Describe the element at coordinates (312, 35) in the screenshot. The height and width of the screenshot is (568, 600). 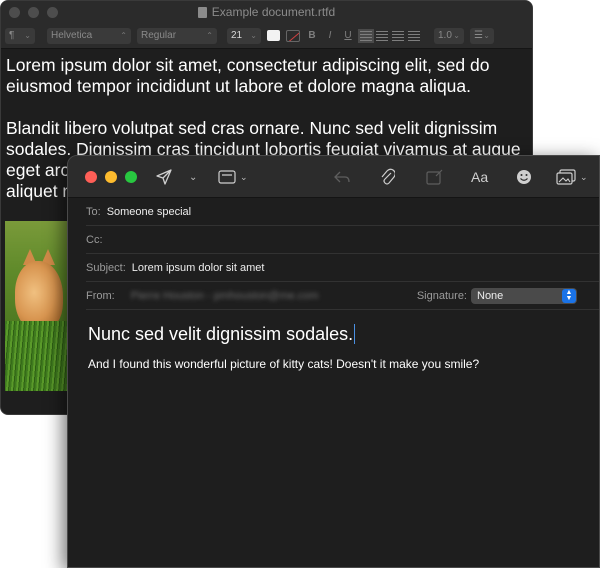
I see `bold-button: B` at that location.